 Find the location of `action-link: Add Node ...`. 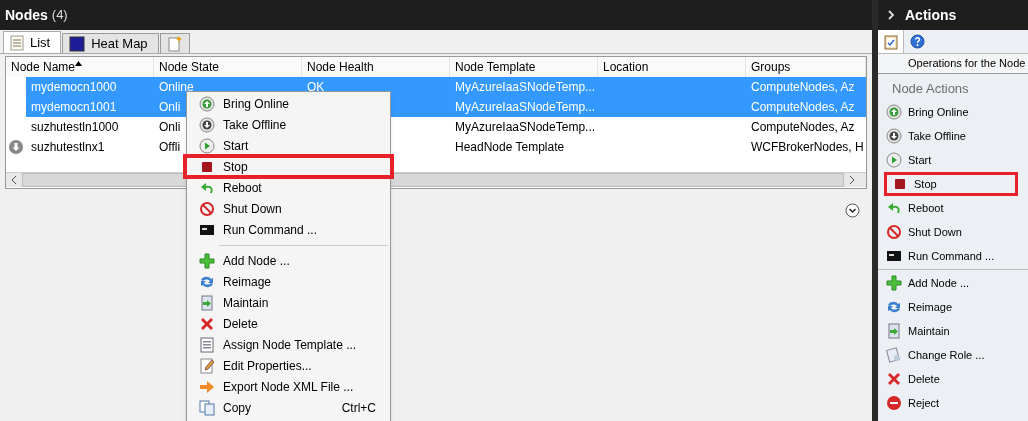

action-link: Add Node ... is located at coordinates (953, 283).